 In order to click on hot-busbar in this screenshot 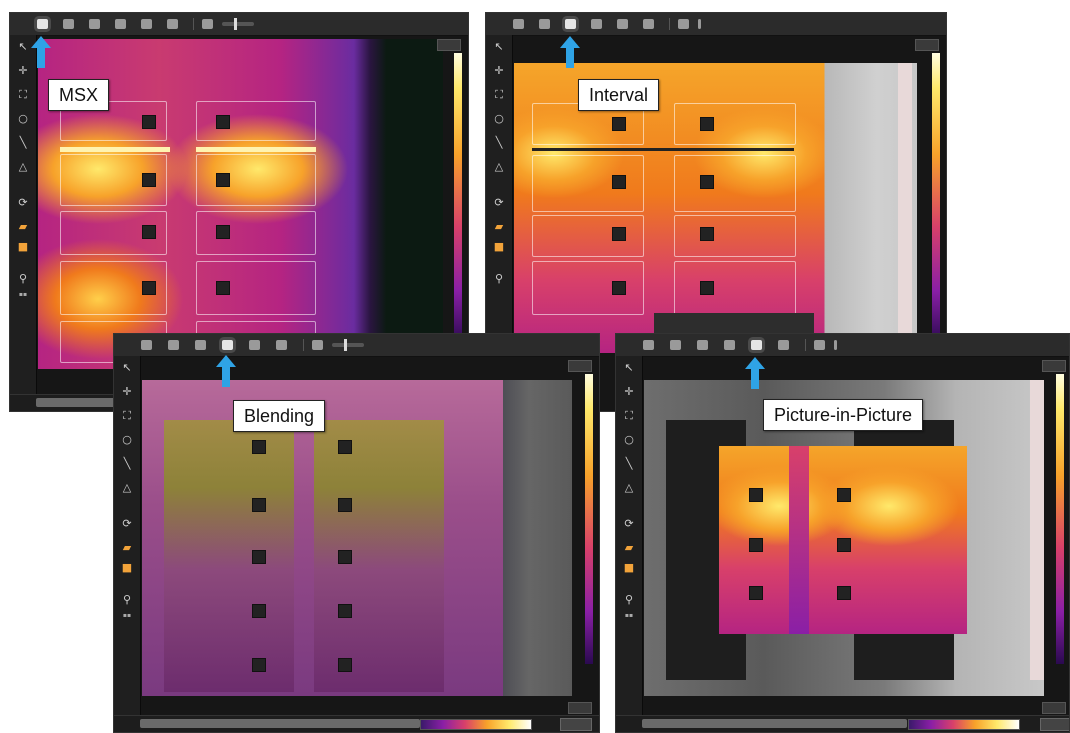, I will do `click(256, 149)`.